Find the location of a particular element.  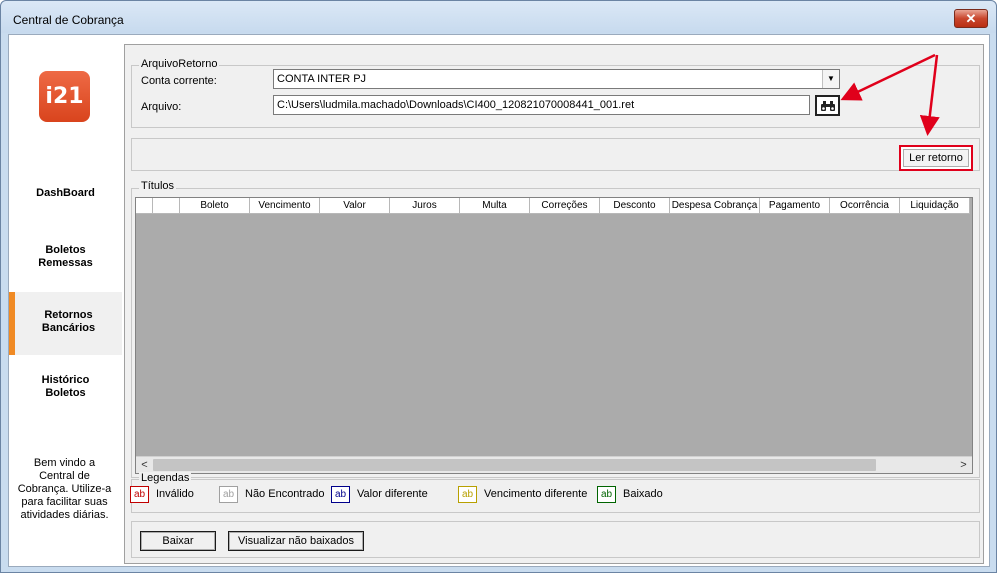

scroll-left-icon: < is located at coordinates (144, 465).